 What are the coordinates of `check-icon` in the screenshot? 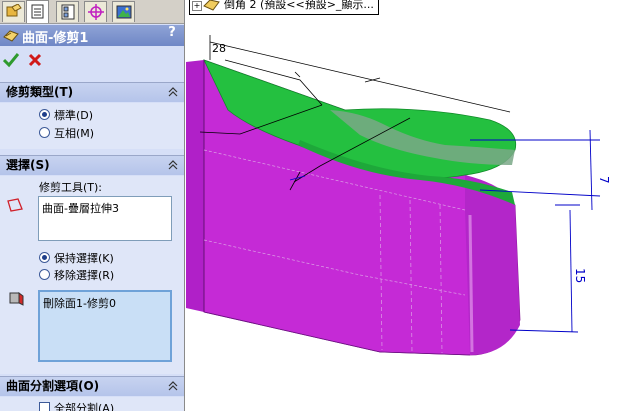 It's located at (11, 60).